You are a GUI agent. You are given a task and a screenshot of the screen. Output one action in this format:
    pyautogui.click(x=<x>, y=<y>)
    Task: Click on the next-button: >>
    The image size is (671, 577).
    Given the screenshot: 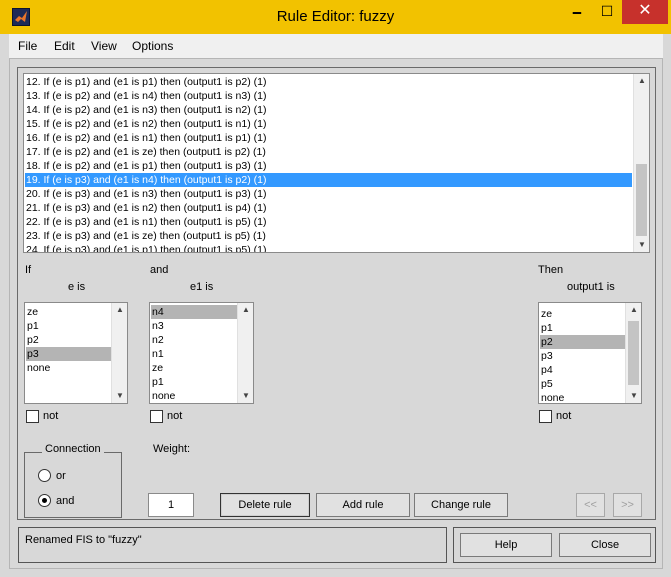 What is the action you would take?
    pyautogui.click(x=627, y=505)
    